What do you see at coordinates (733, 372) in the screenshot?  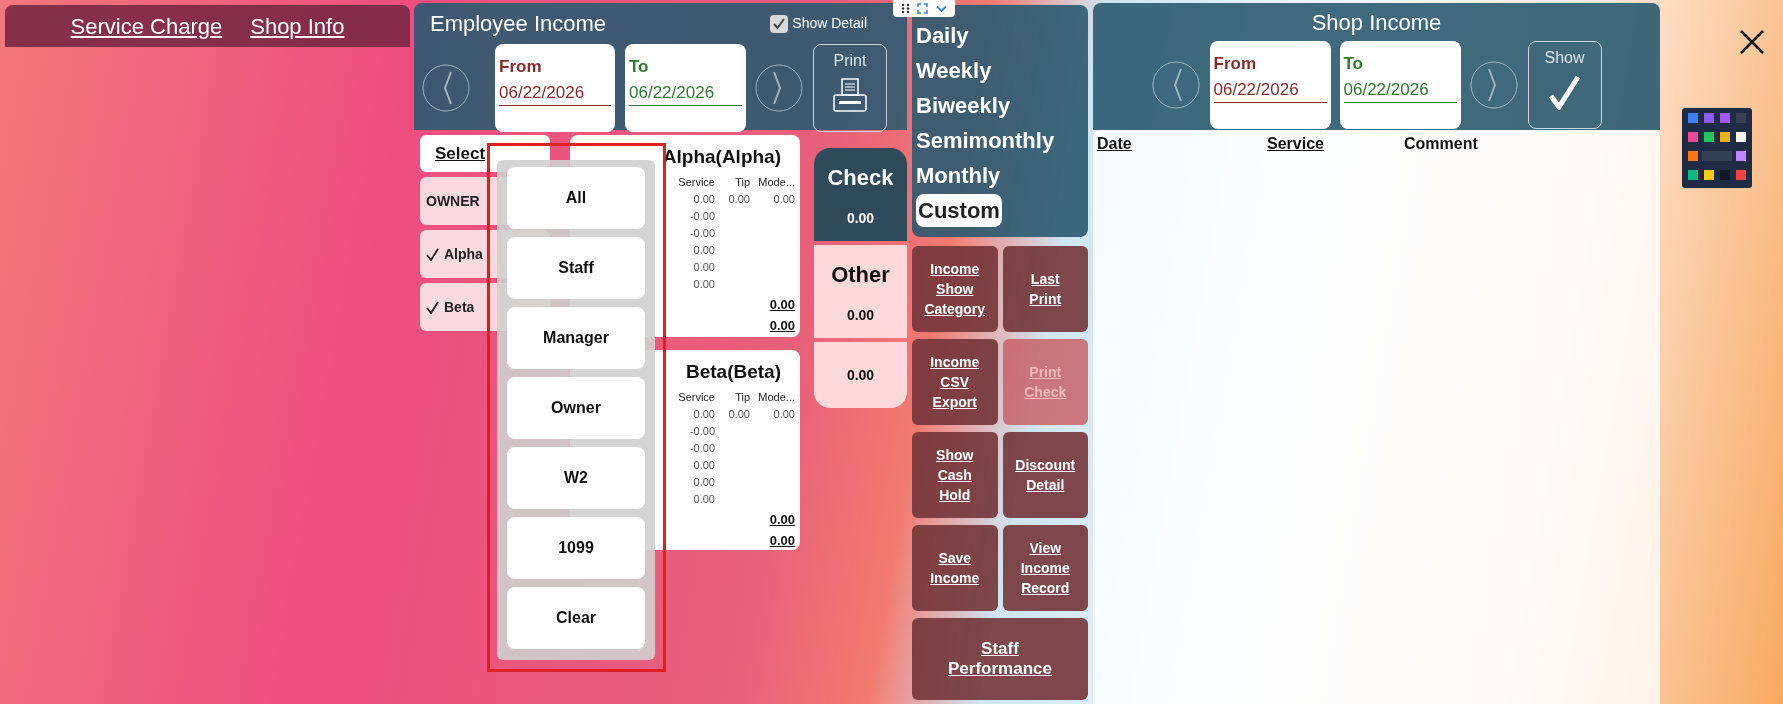 I see `card-title: Beta(Beta)` at bounding box center [733, 372].